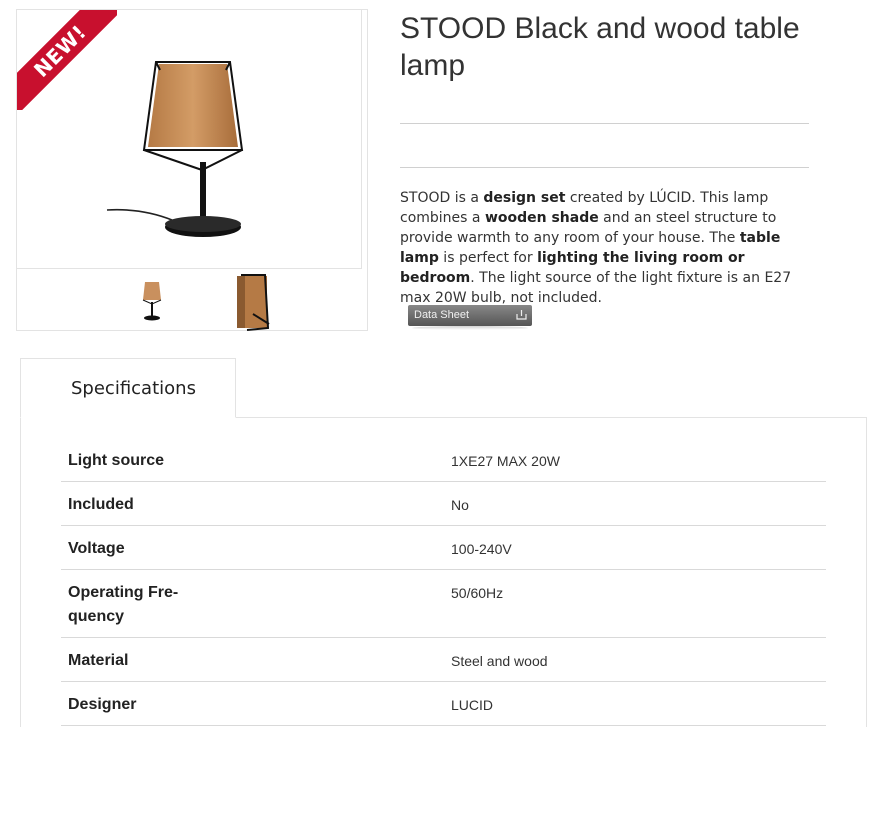 This screenshot has width=880, height=821. Describe the element at coordinates (102, 704) in the screenshot. I see `spec-label: Designer` at that location.